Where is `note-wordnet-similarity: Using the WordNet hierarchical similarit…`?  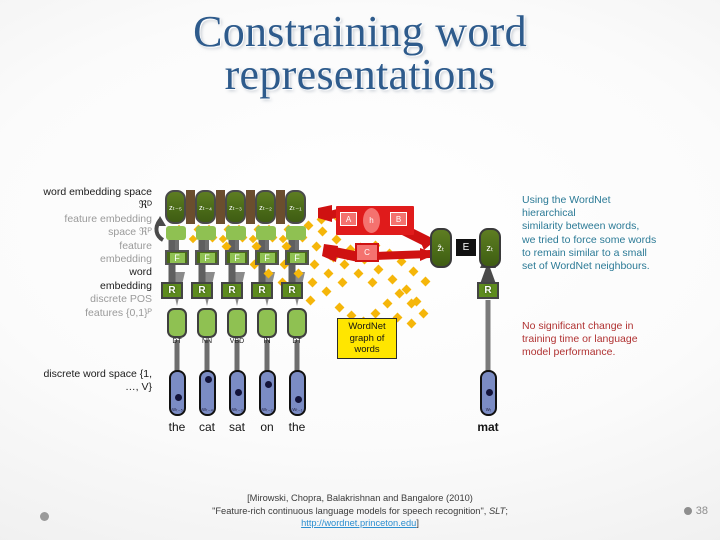 note-wordnet-similarity: Using the WordNet hierarchical similarit… is located at coordinates (617, 233).